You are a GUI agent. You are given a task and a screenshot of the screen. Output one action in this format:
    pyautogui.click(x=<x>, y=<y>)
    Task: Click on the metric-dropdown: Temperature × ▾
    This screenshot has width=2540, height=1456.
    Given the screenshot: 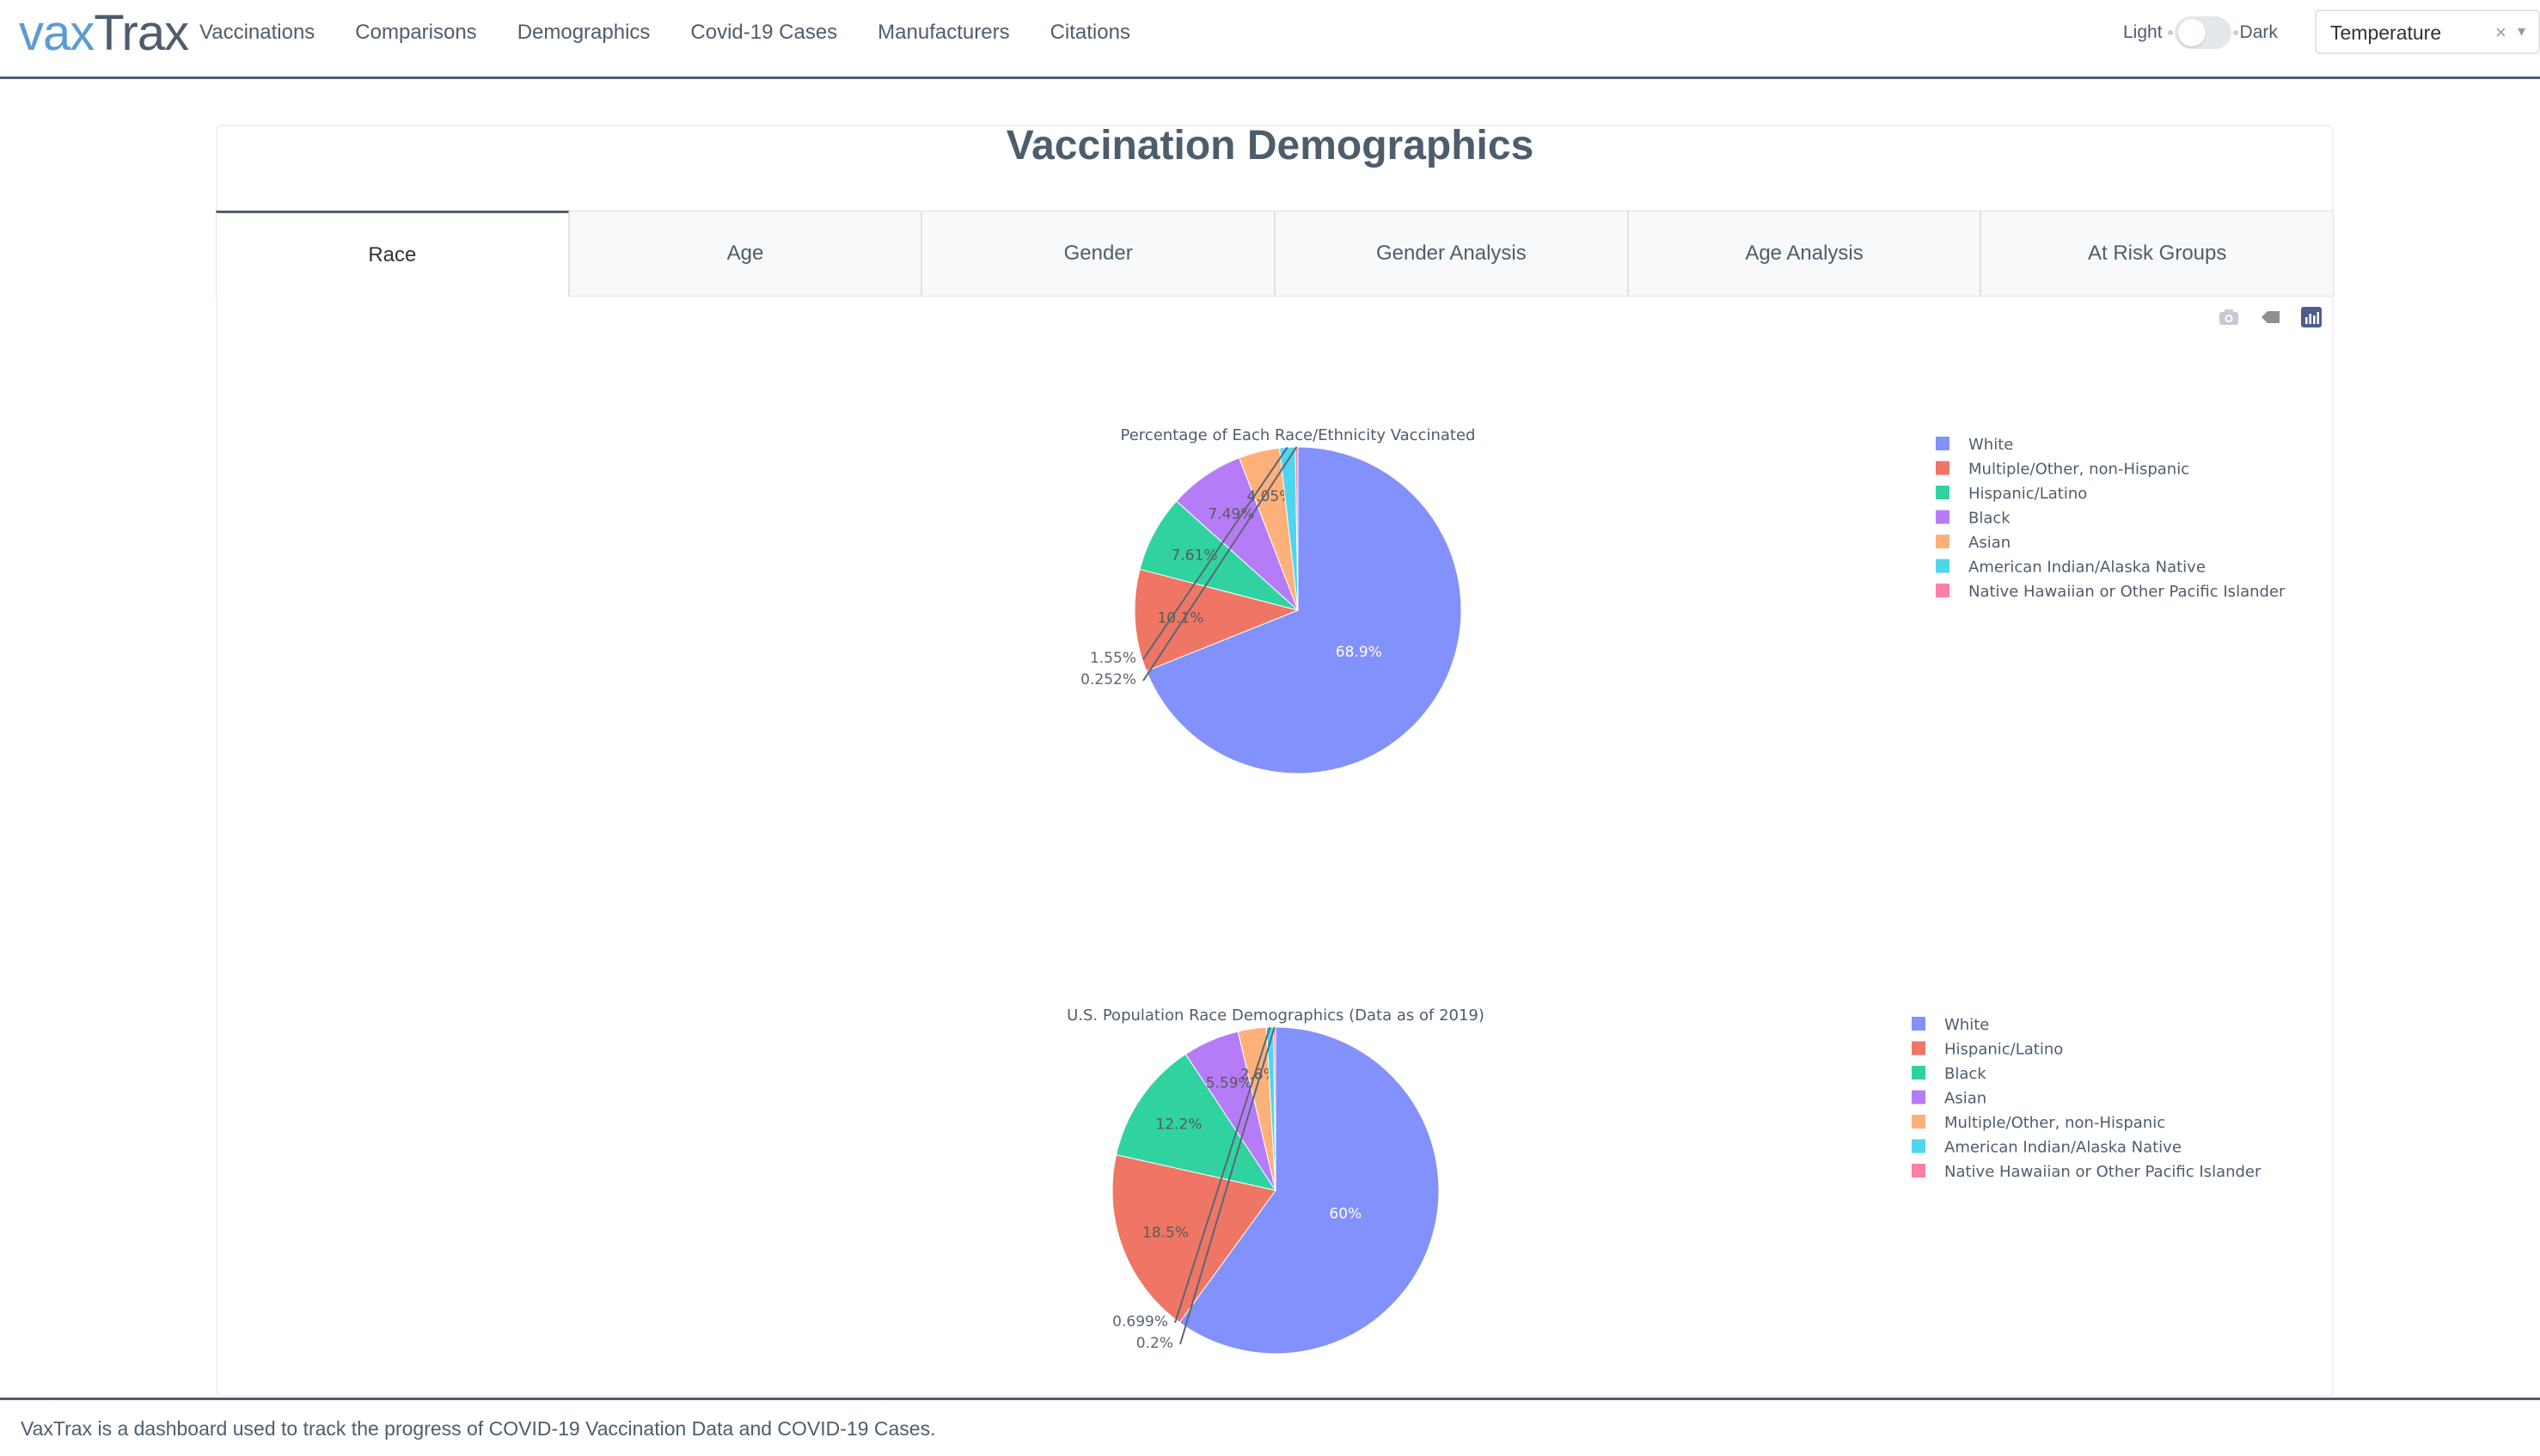 What is the action you would take?
    pyautogui.click(x=2427, y=32)
    